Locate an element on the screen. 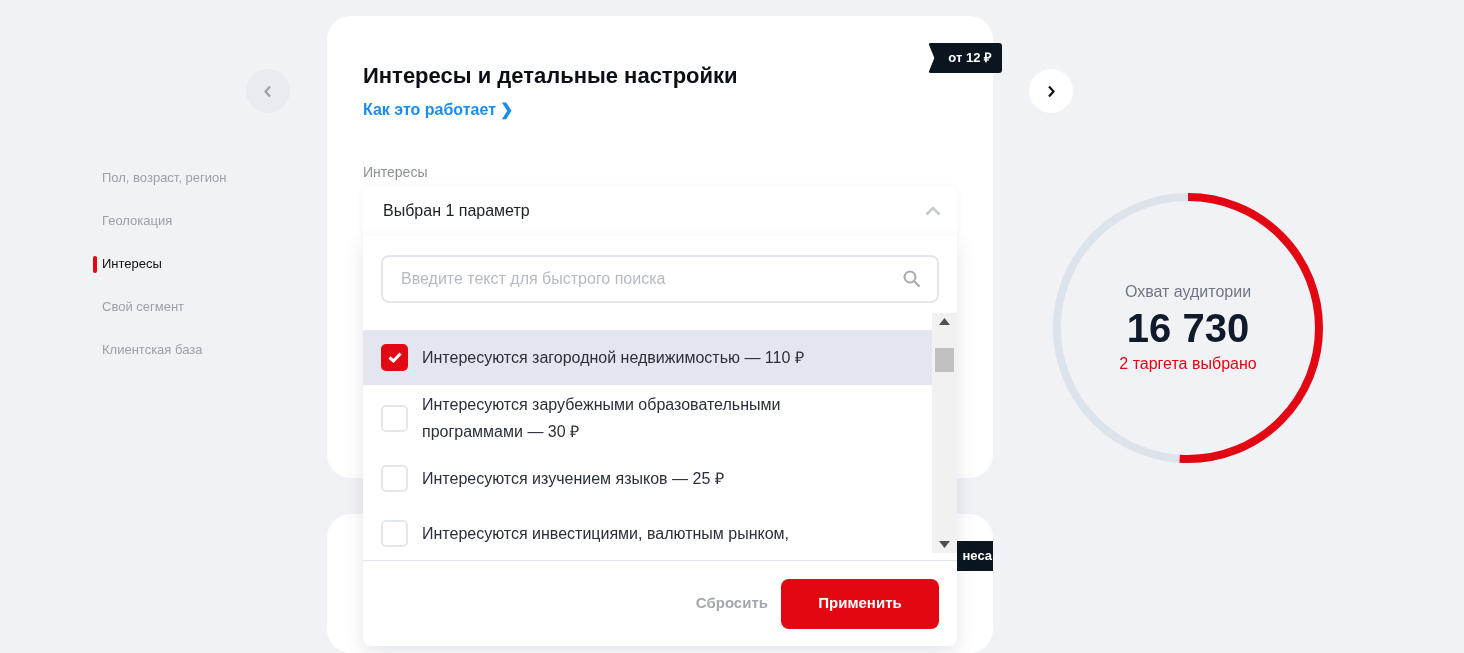  interests-dropdown: Выбран 1 параметр is located at coordinates (660, 211).